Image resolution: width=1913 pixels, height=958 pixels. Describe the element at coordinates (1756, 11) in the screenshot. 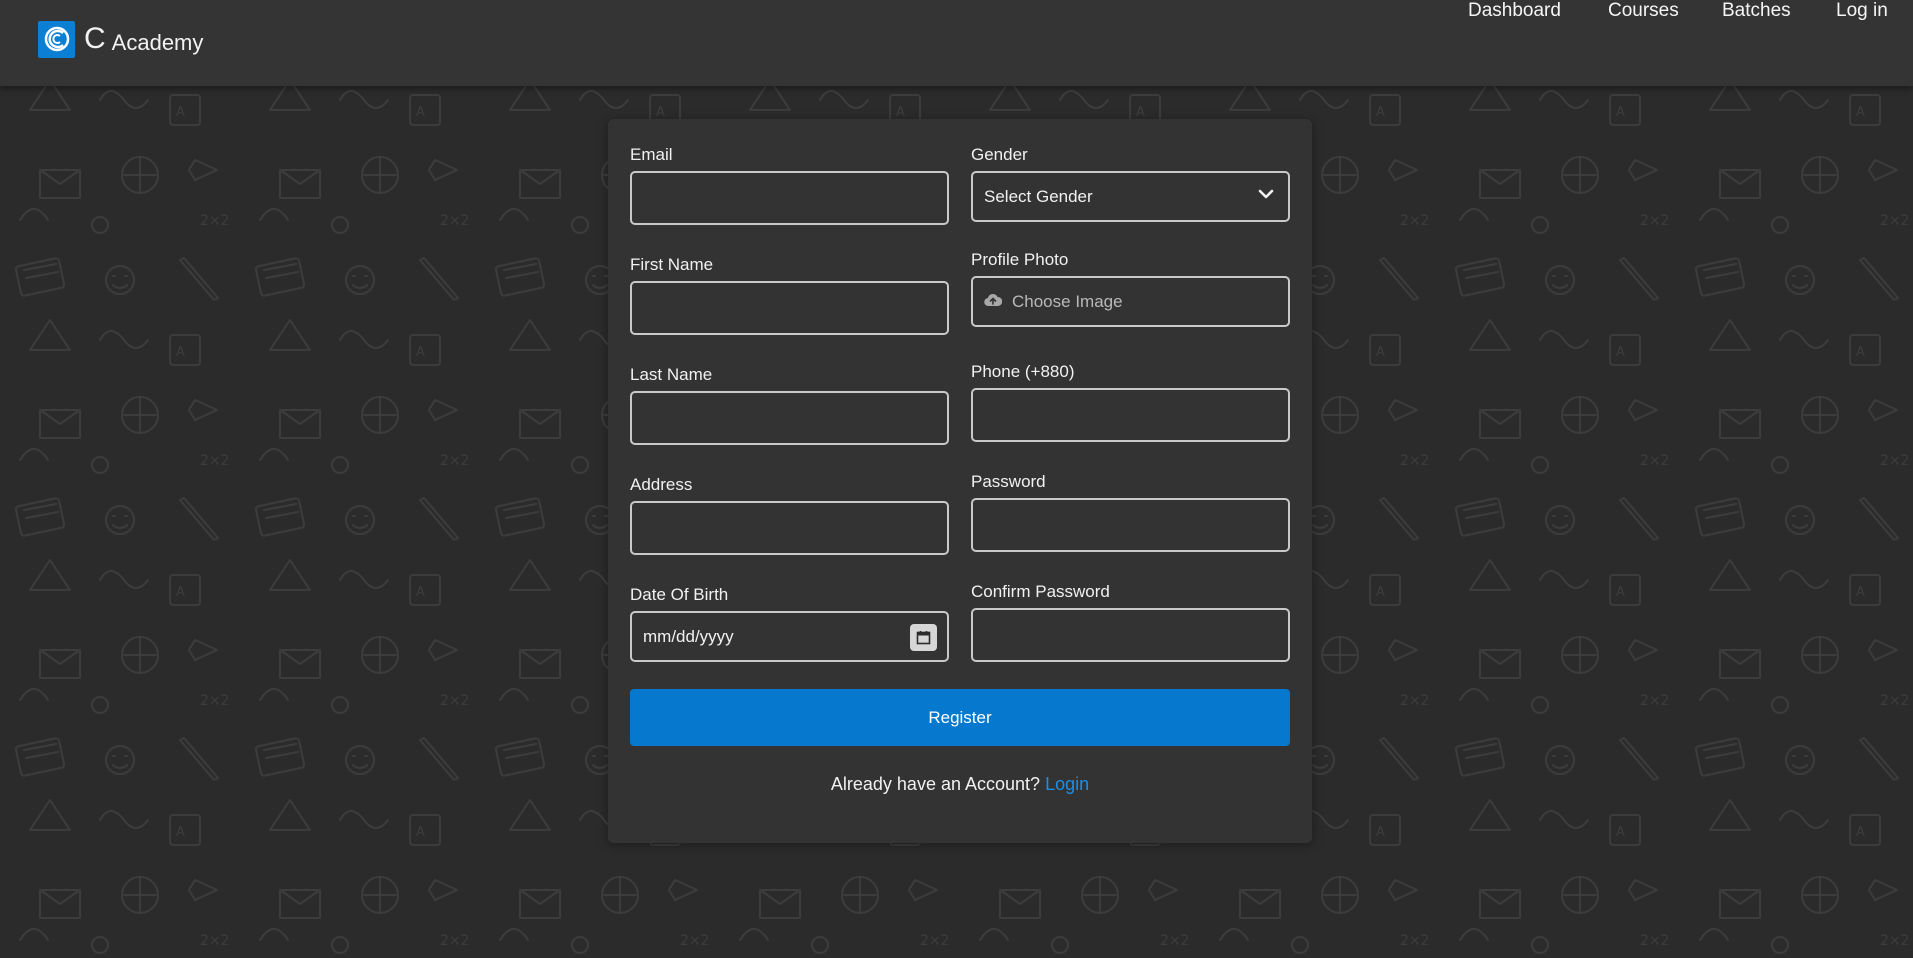

I see `nav-link-batches: Batches` at that location.